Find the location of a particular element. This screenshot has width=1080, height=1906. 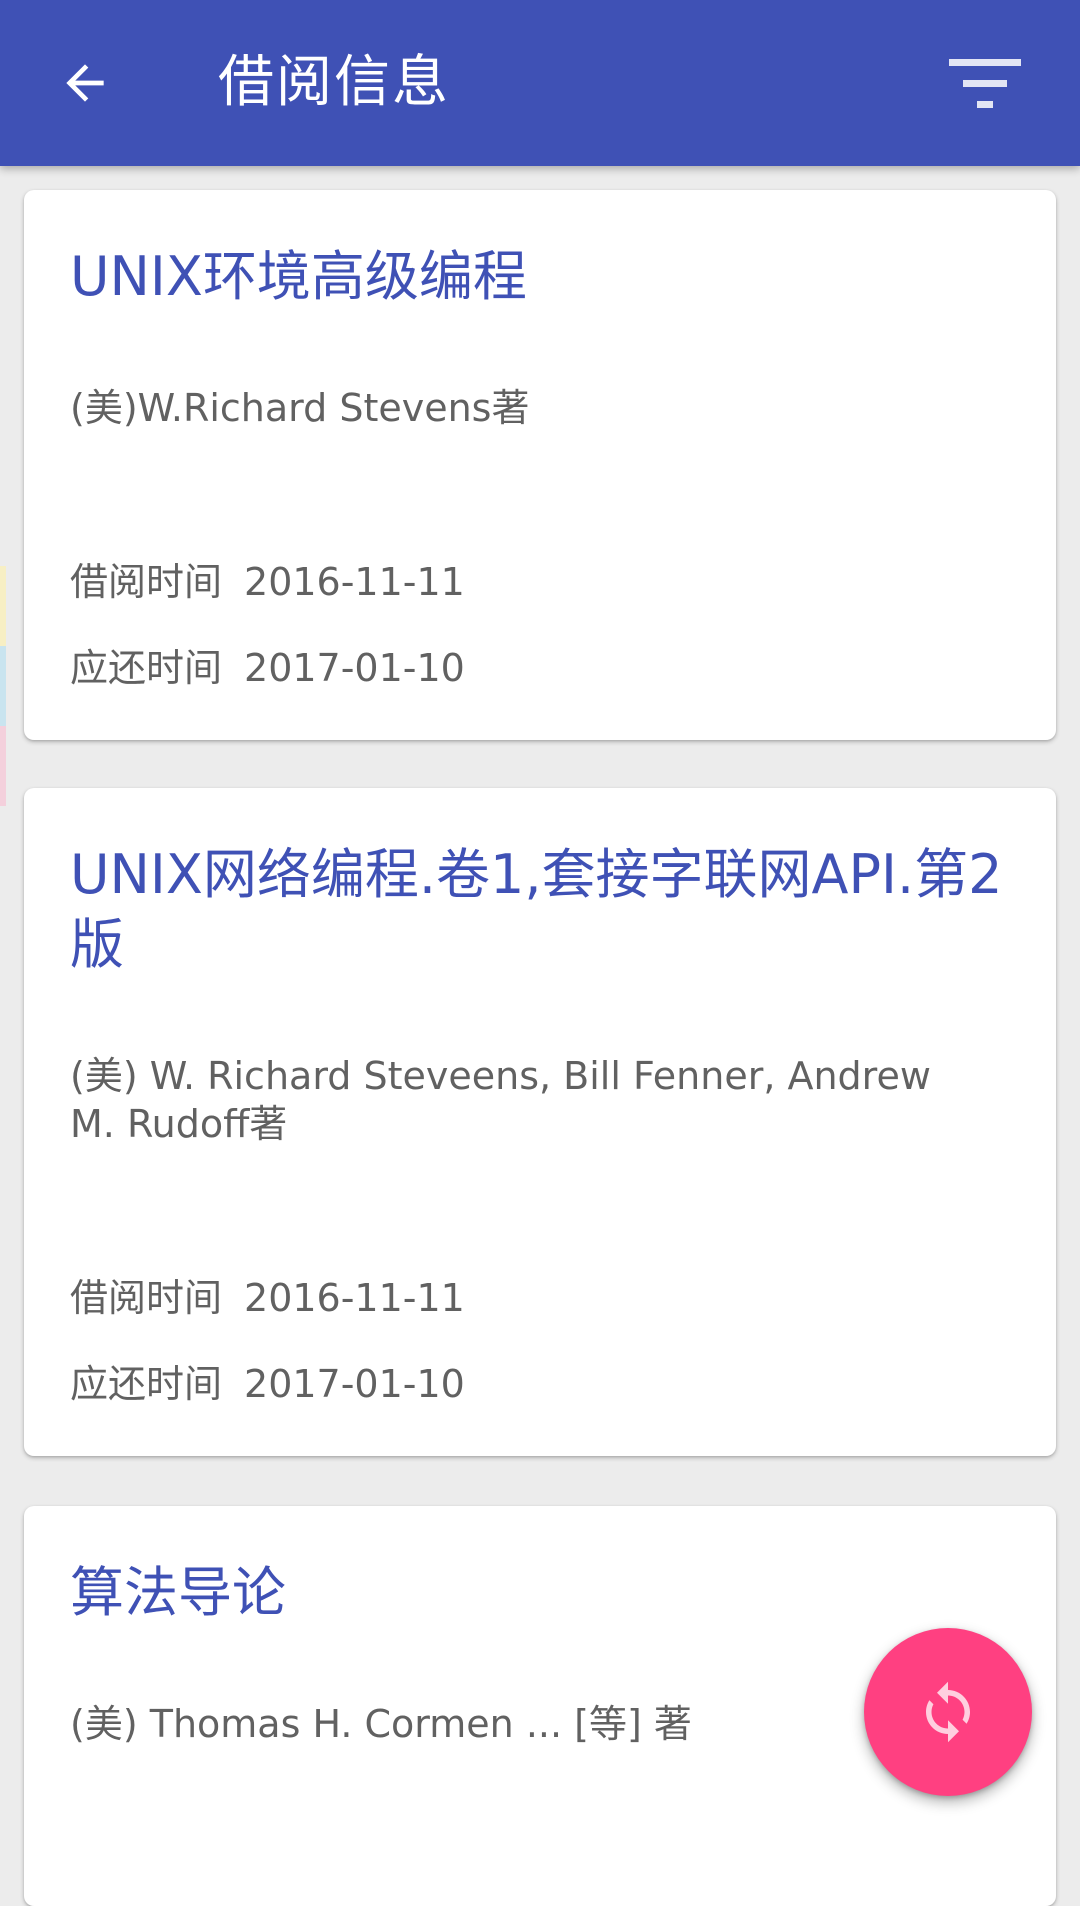

back-button is located at coordinates (85, 83).